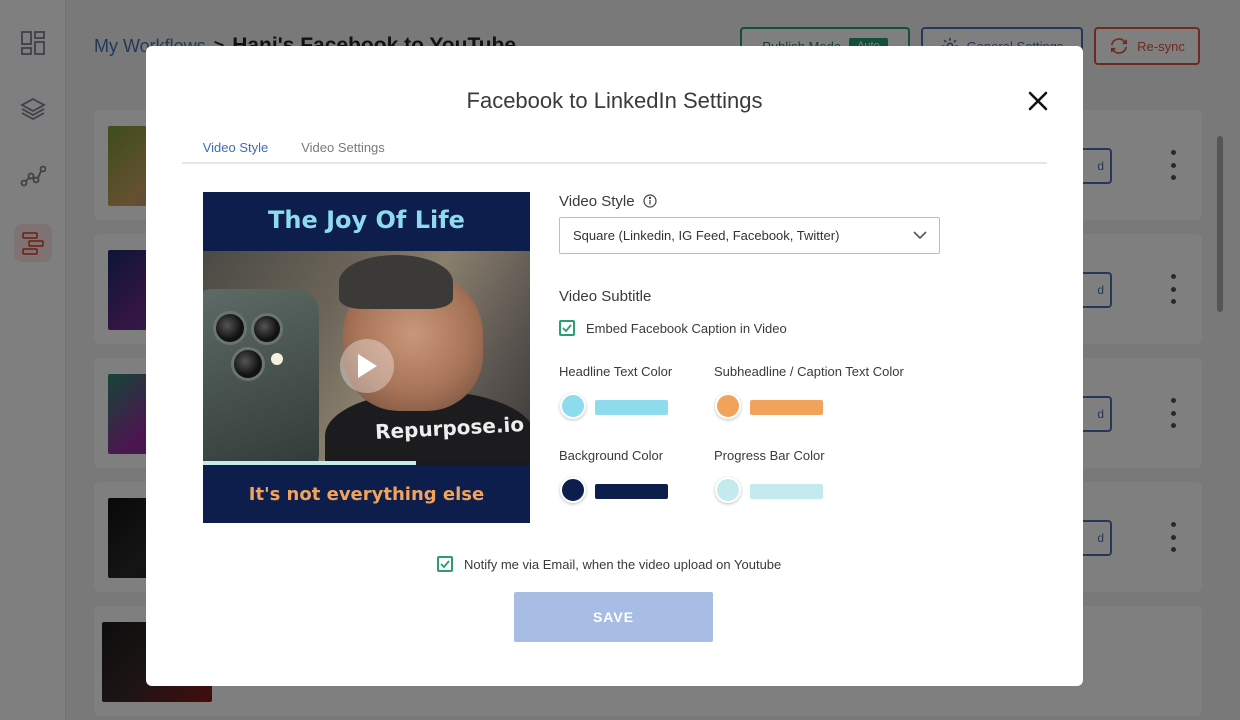  Describe the element at coordinates (235, 148) in the screenshot. I see `tab-video-style: Video Style` at that location.